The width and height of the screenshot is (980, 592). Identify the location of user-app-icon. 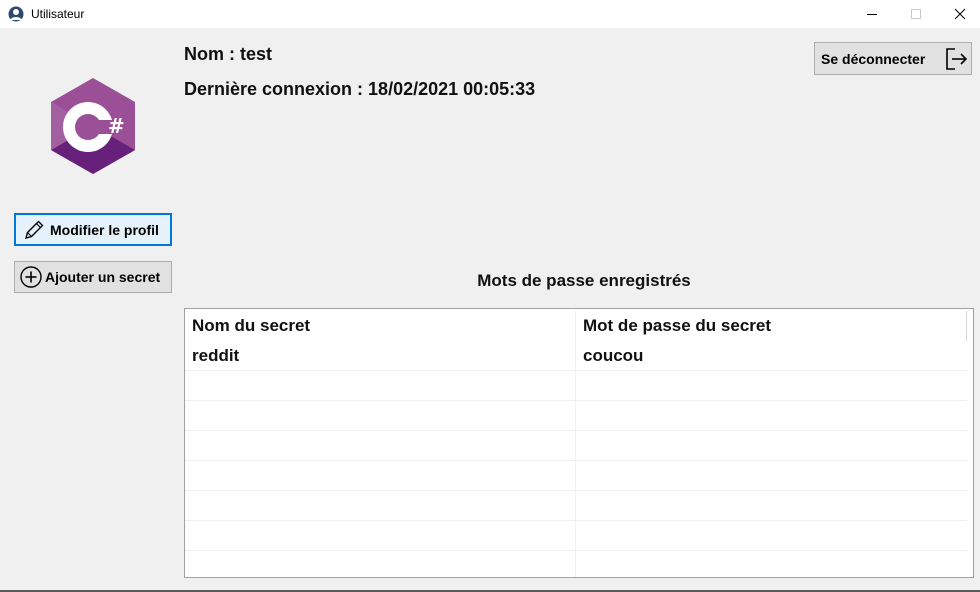
(16, 14).